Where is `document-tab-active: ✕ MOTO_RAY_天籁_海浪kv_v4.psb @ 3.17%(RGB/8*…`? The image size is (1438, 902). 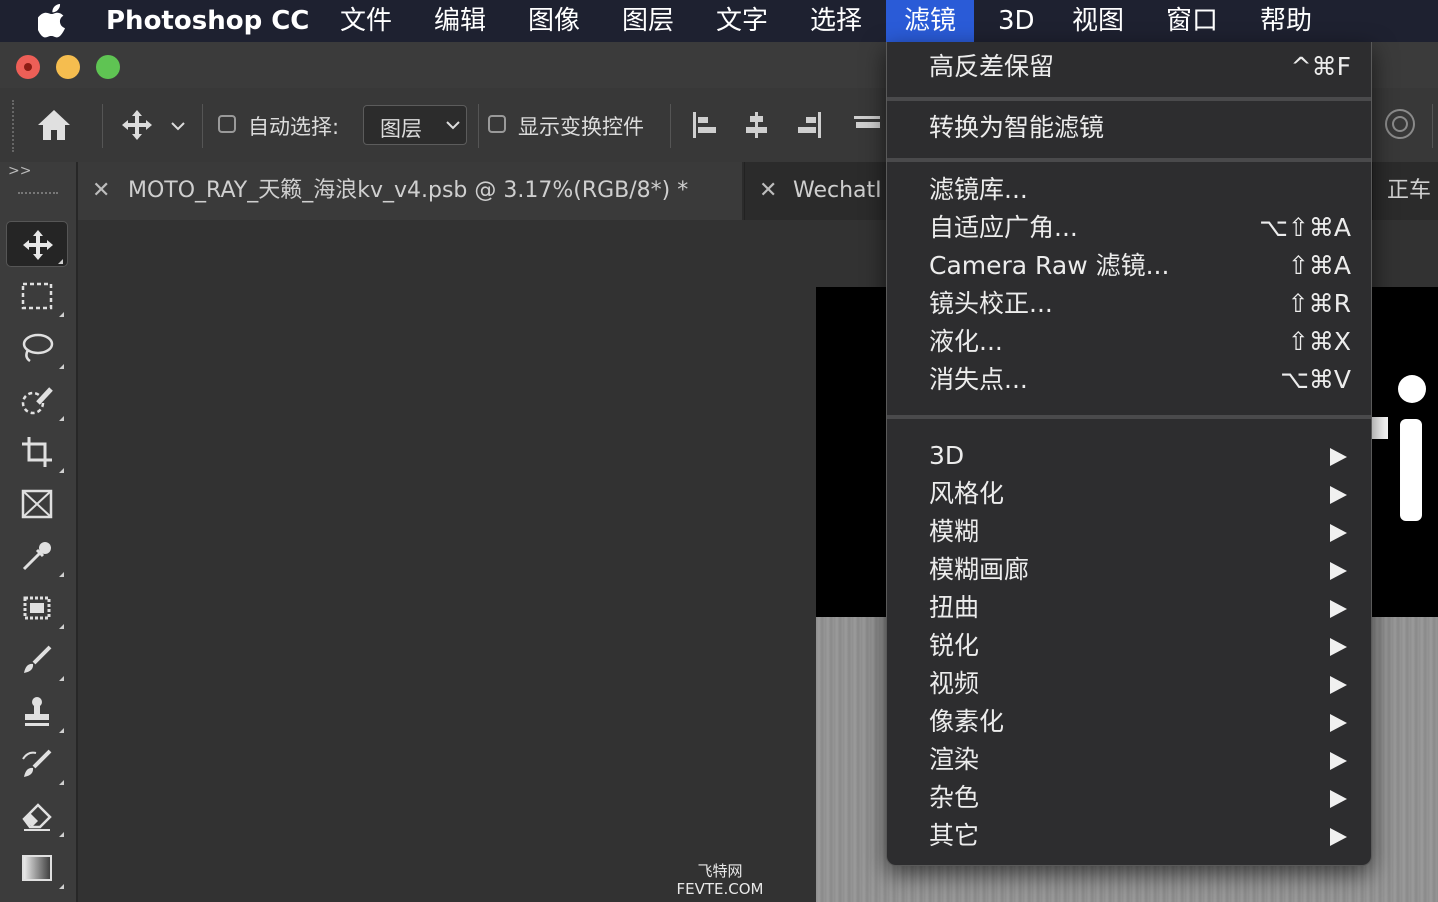
document-tab-active: ✕ MOTO_RAY_天籁_海浪kv_v4.psb @ 3.17%(RGB/8*… is located at coordinates (410, 191).